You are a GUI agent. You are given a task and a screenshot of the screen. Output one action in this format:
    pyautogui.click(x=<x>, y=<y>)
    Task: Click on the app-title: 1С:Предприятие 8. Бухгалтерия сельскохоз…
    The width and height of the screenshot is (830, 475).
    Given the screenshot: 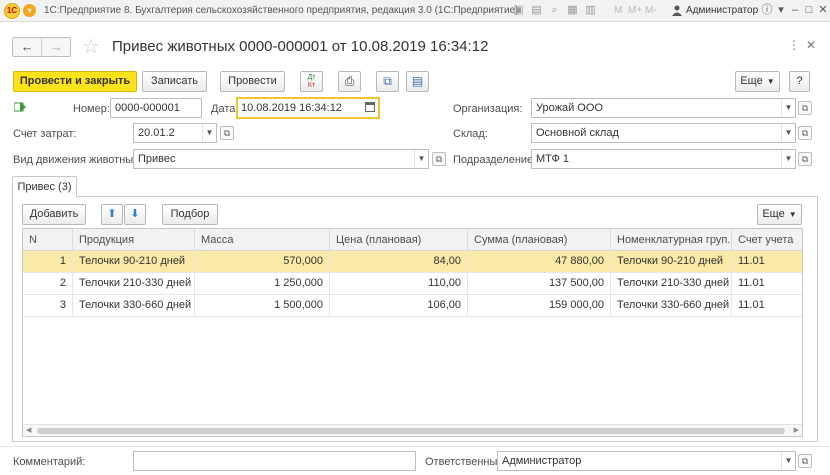 What is the action you would take?
    pyautogui.click(x=281, y=10)
    